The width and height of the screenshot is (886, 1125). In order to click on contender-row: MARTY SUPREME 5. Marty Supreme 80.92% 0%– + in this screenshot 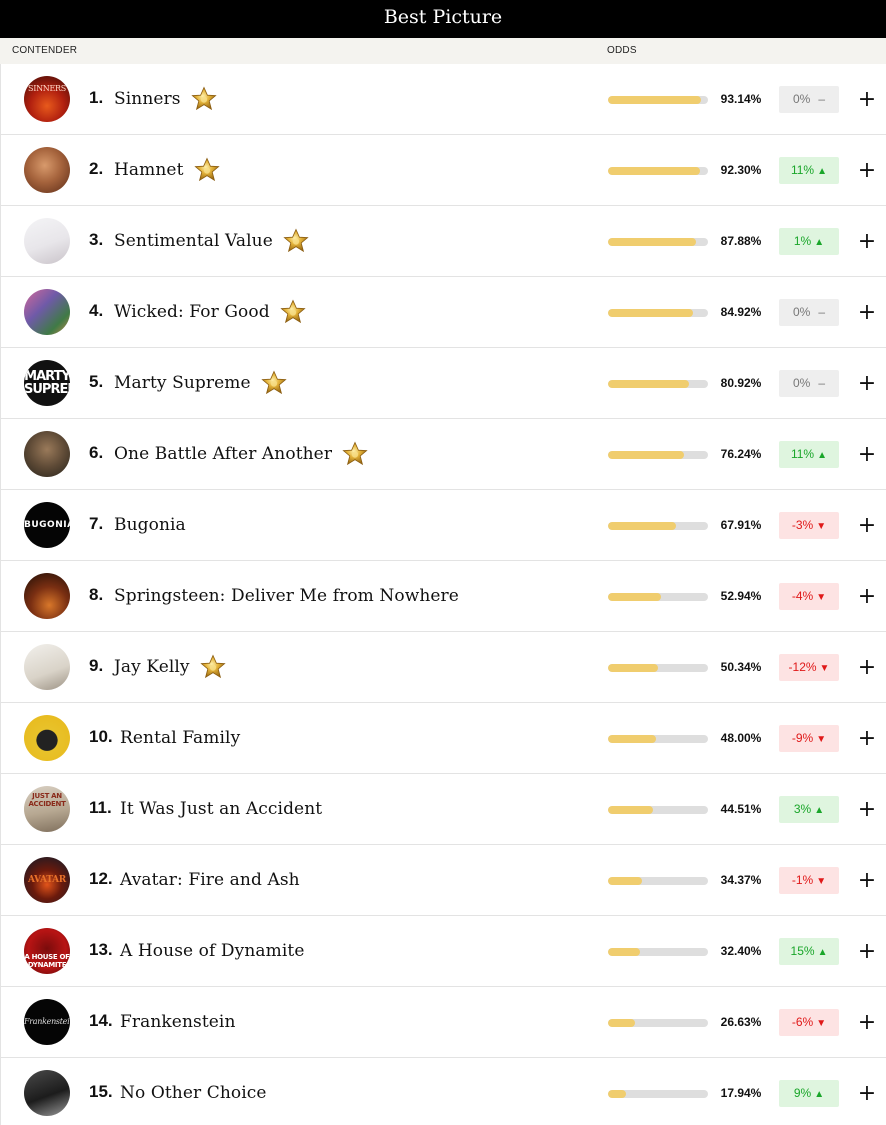, I will do `click(443, 383)`.